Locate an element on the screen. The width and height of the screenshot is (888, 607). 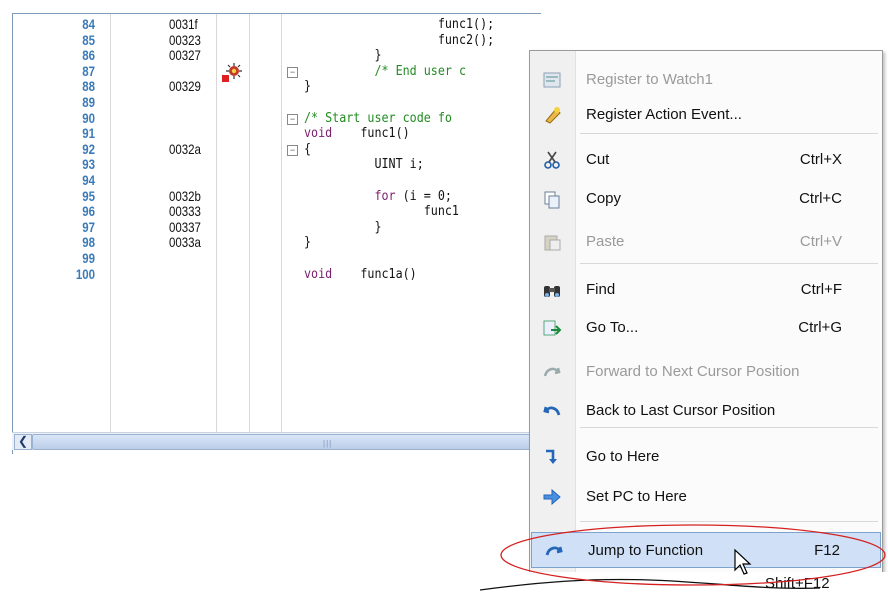
menu-item-forward-to-next-cursor-position: Forward to Next Cursor Position is located at coordinates (706, 372).